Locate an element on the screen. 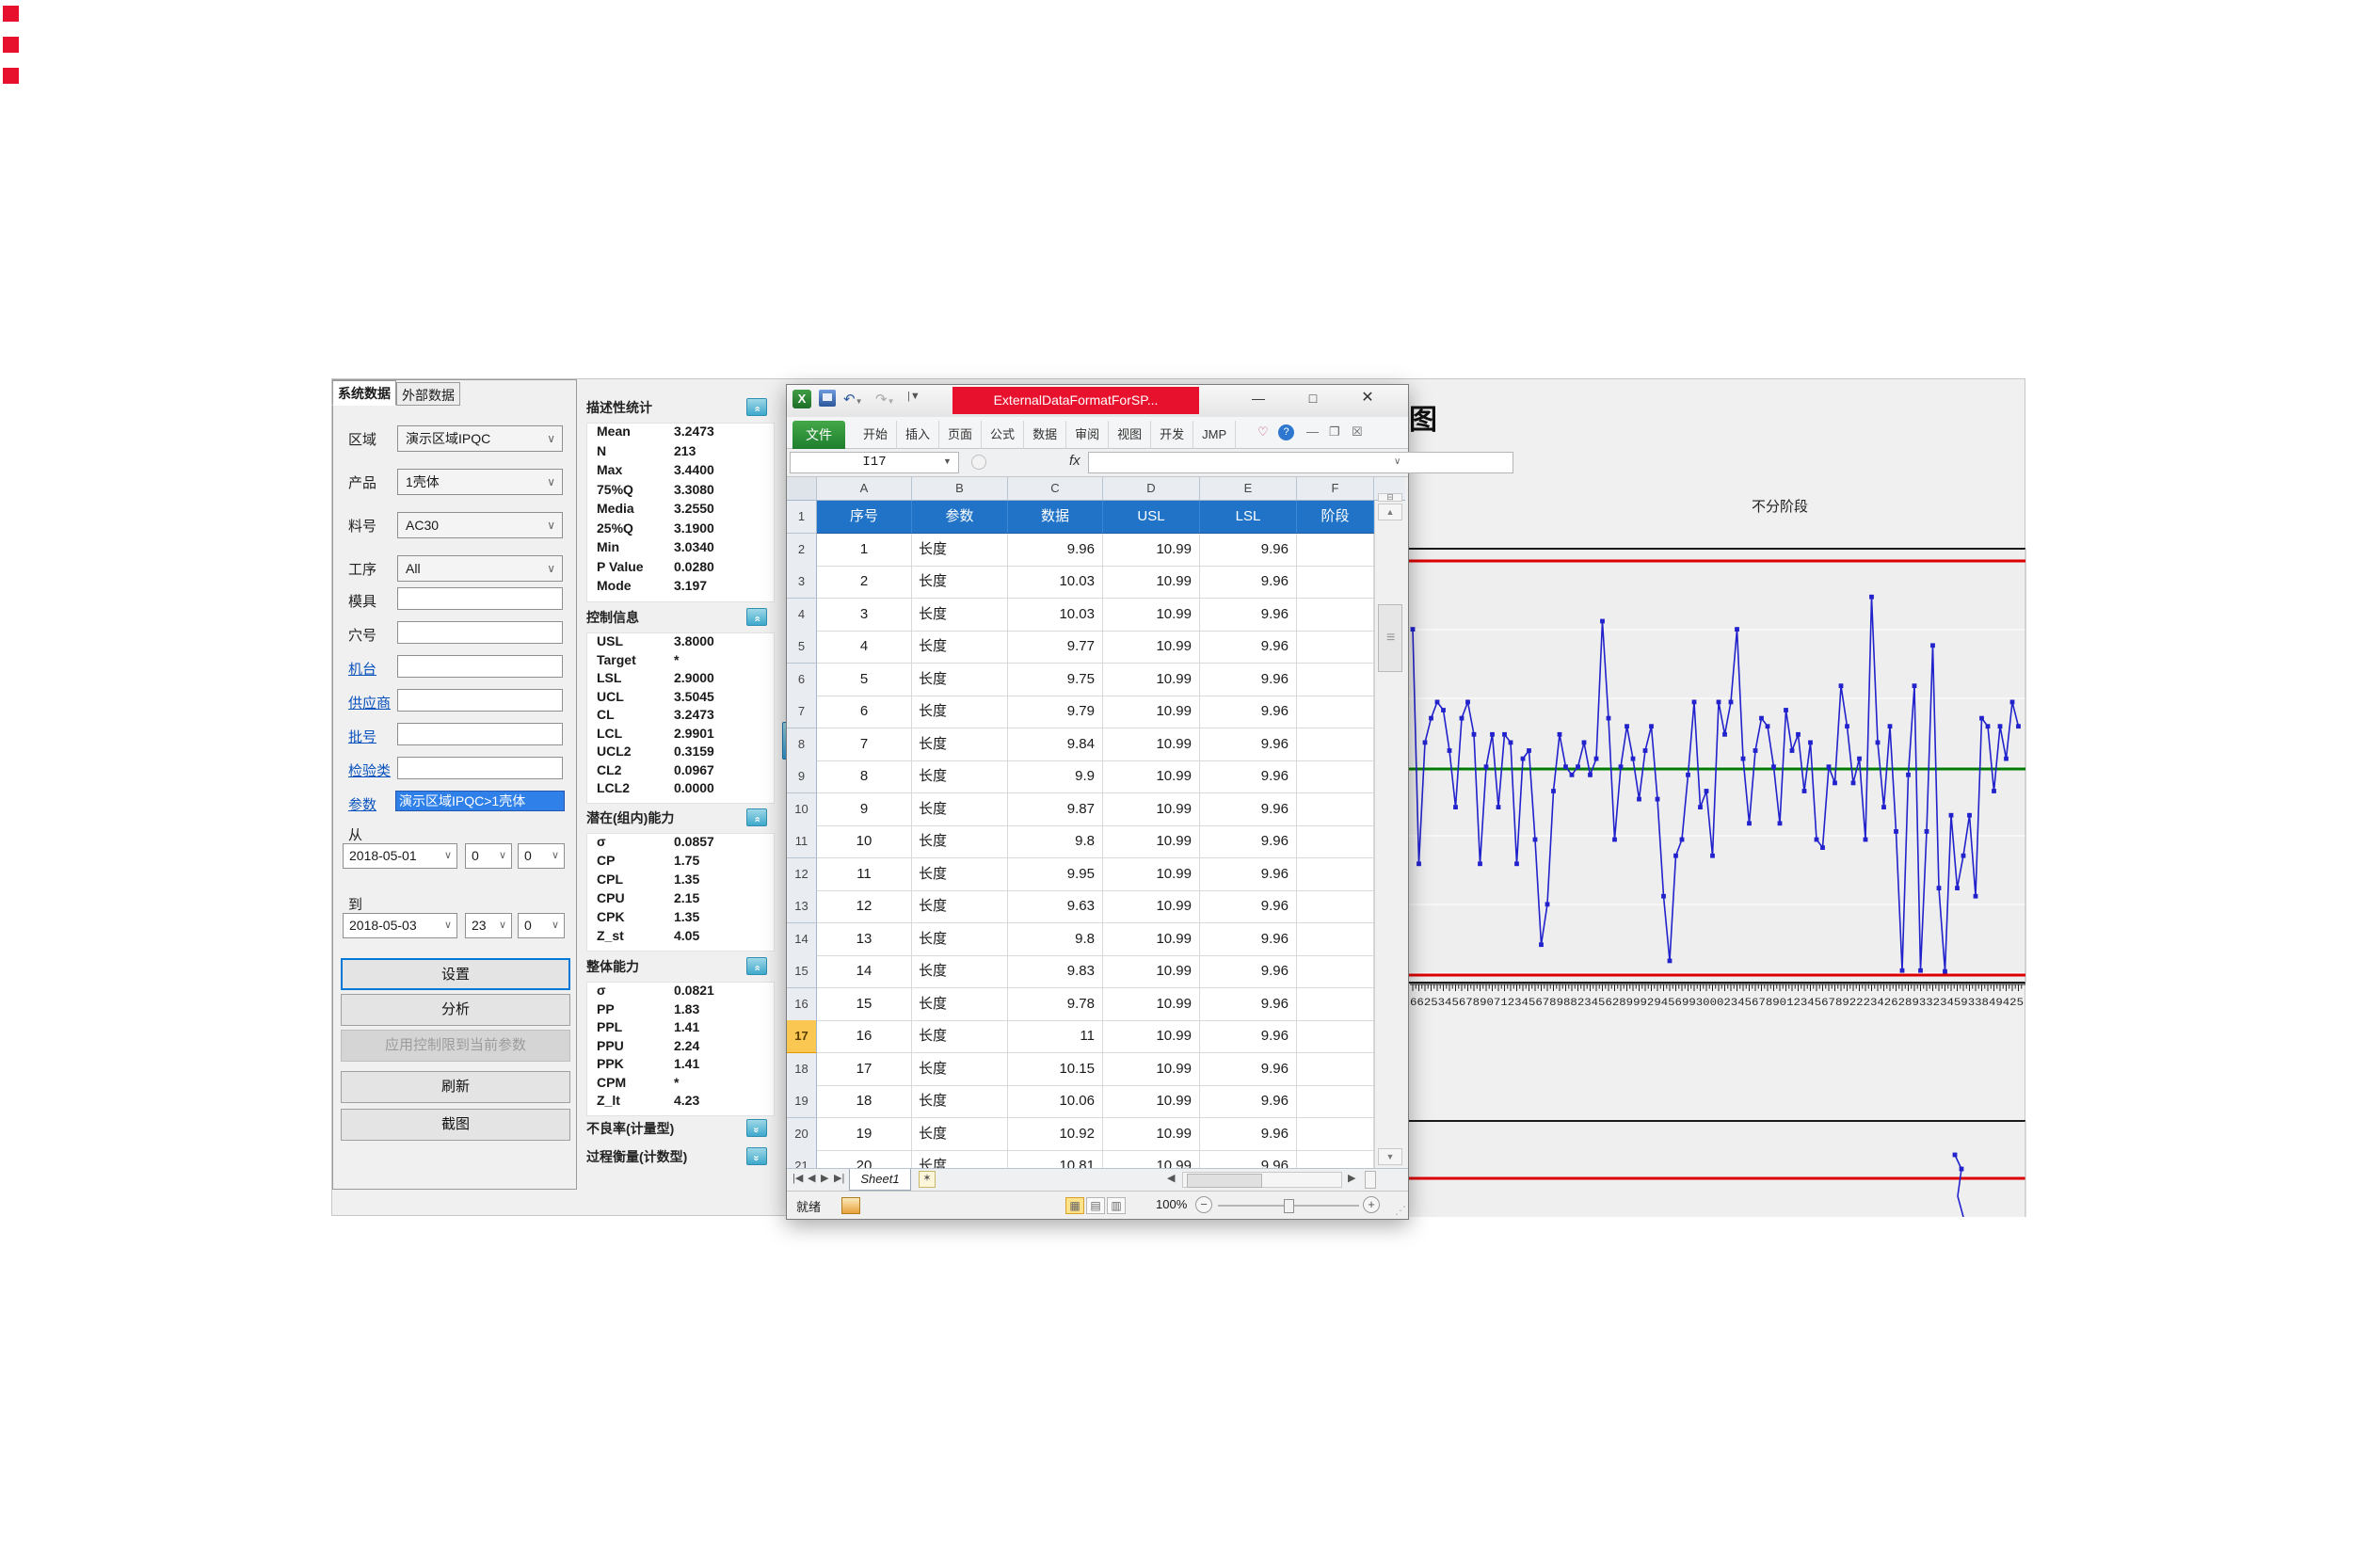 The width and height of the screenshot is (2353, 1568). button-1: 分析 is located at coordinates (456, 1010).